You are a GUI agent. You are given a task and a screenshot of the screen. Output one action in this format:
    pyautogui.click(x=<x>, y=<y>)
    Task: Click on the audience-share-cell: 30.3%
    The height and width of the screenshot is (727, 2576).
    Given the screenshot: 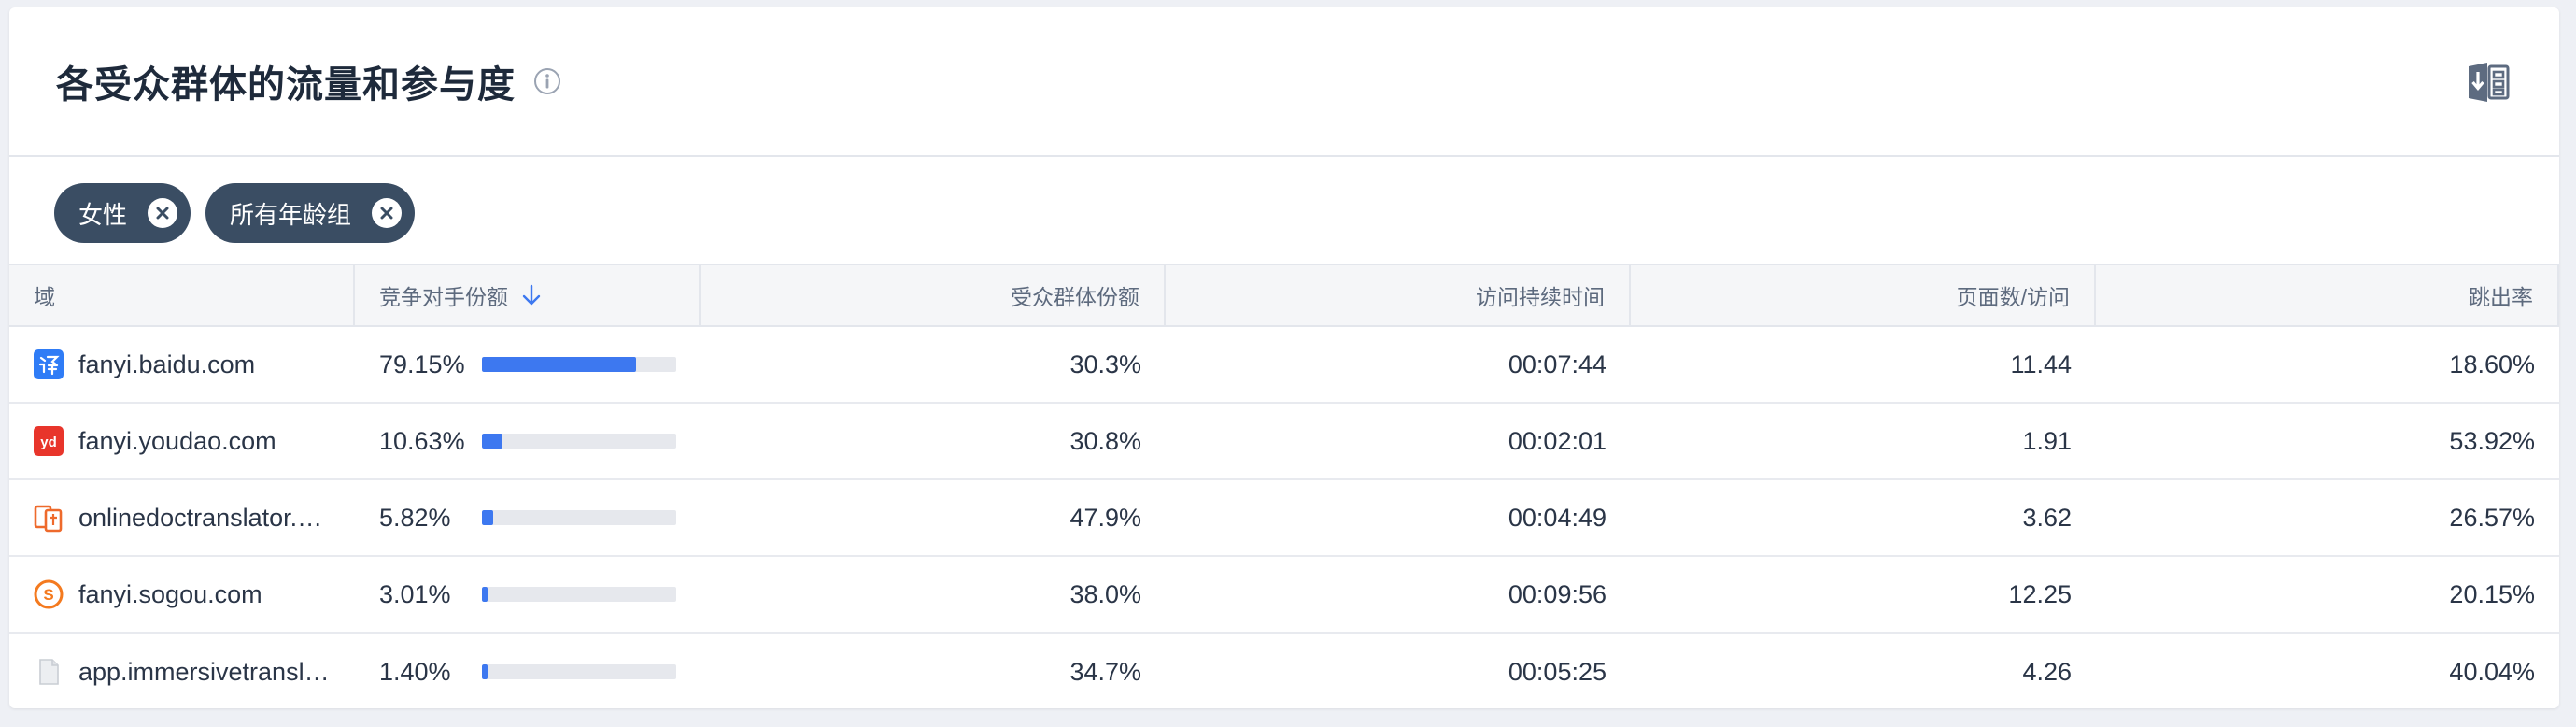 What is the action you would take?
    pyautogui.click(x=1105, y=363)
    